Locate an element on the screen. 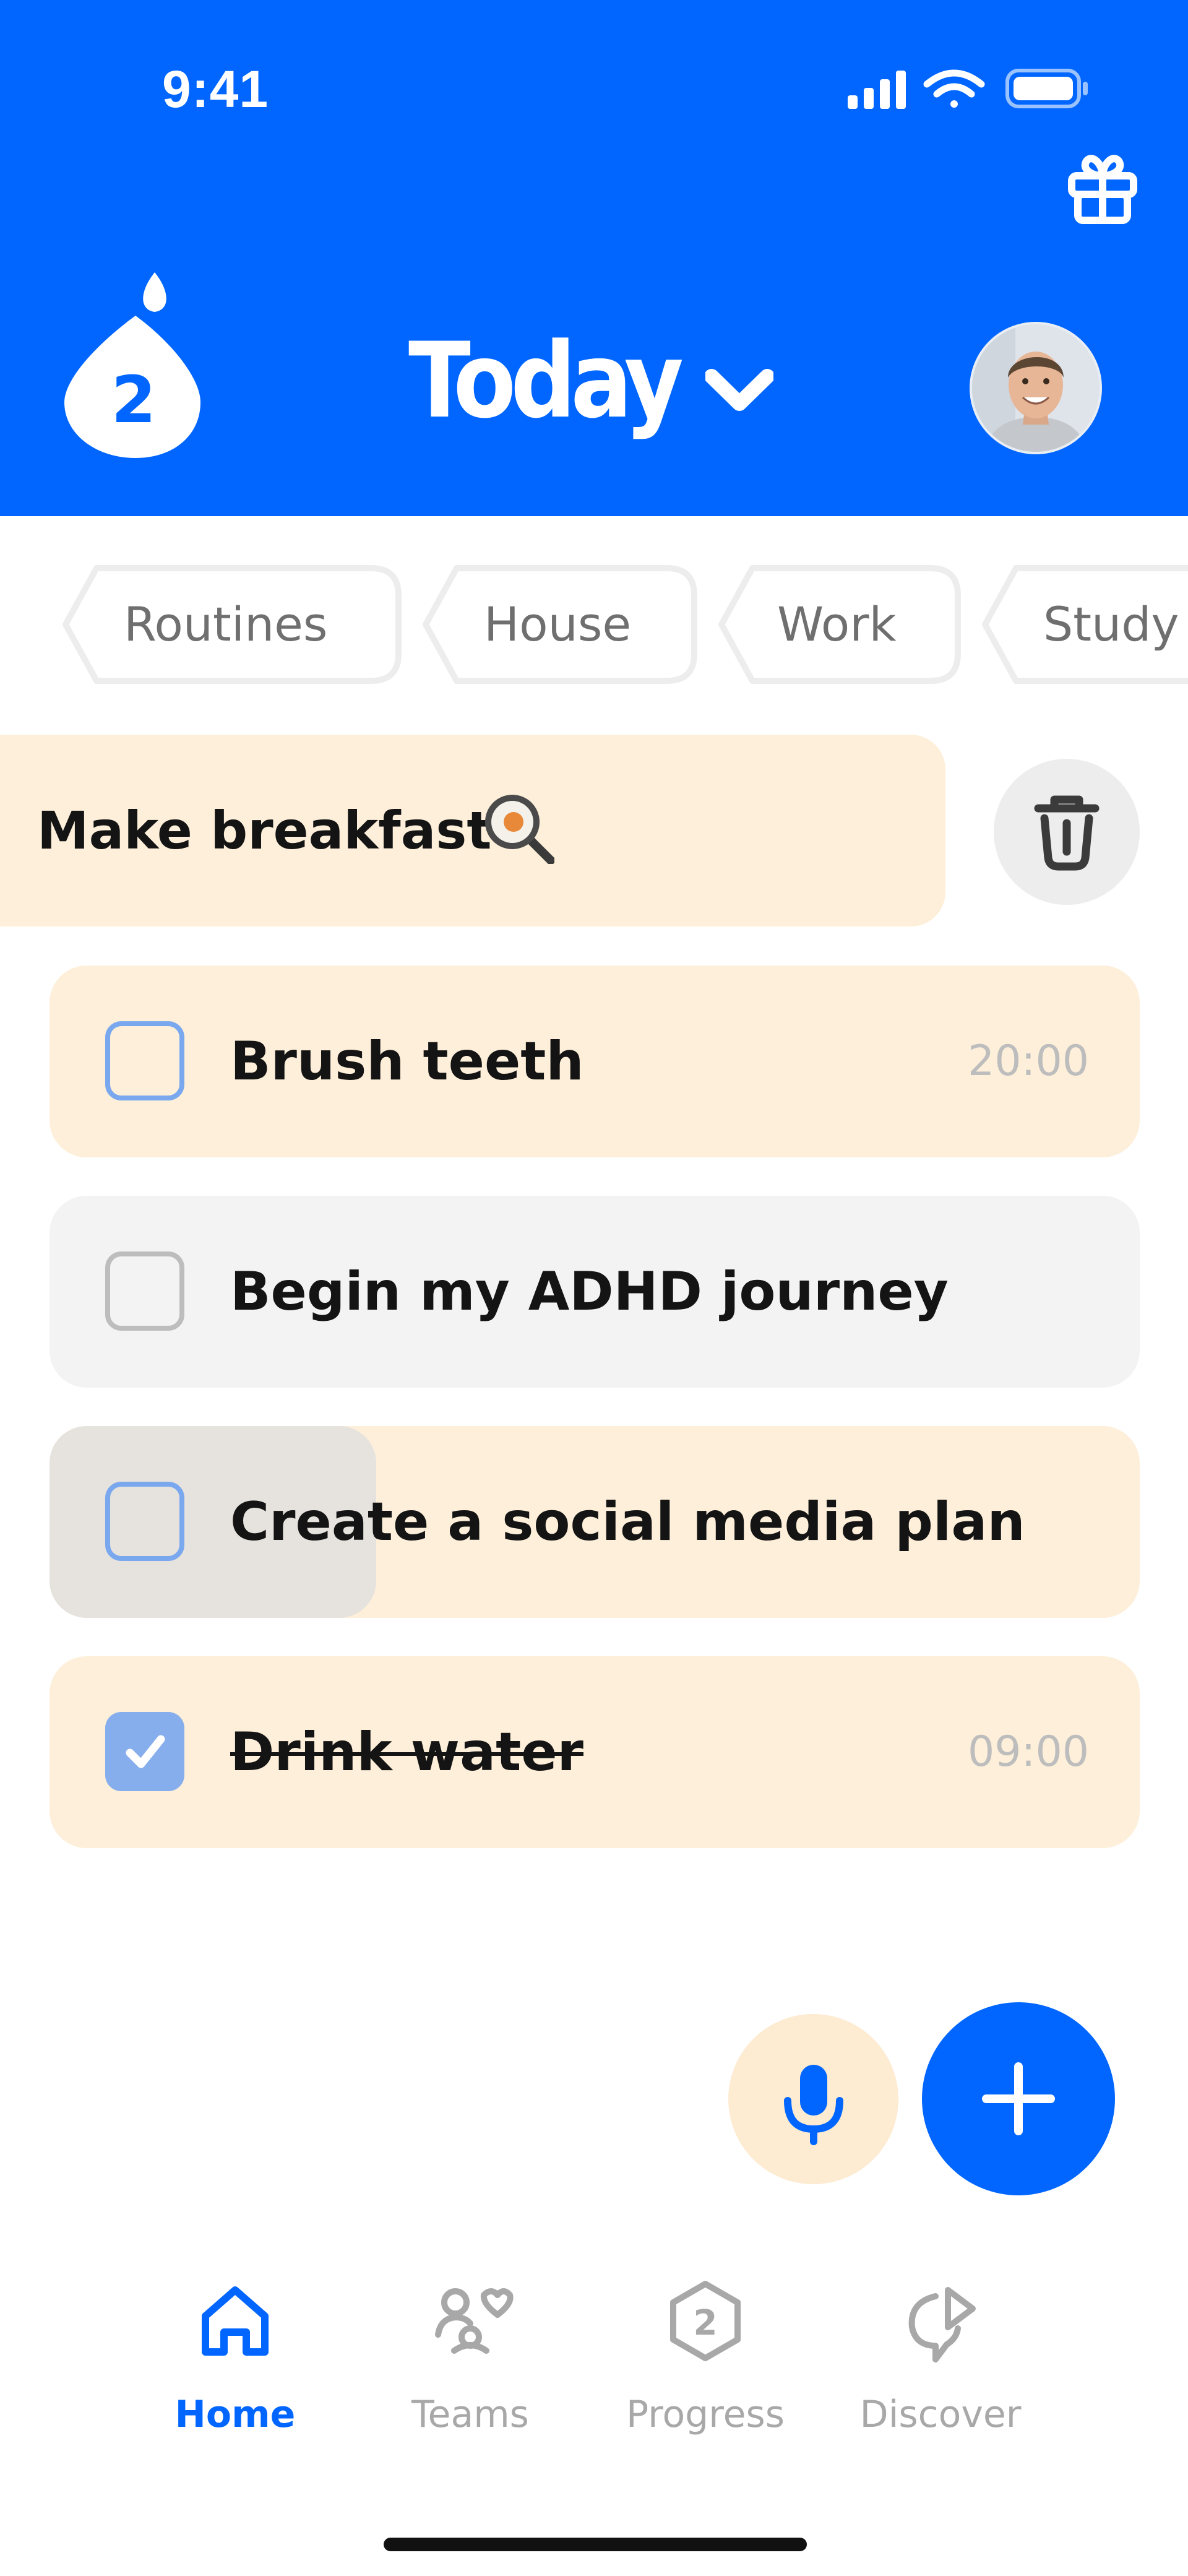 Image resolution: width=1188 pixels, height=2576 pixels. status-time: 9:41 is located at coordinates (215, 89).